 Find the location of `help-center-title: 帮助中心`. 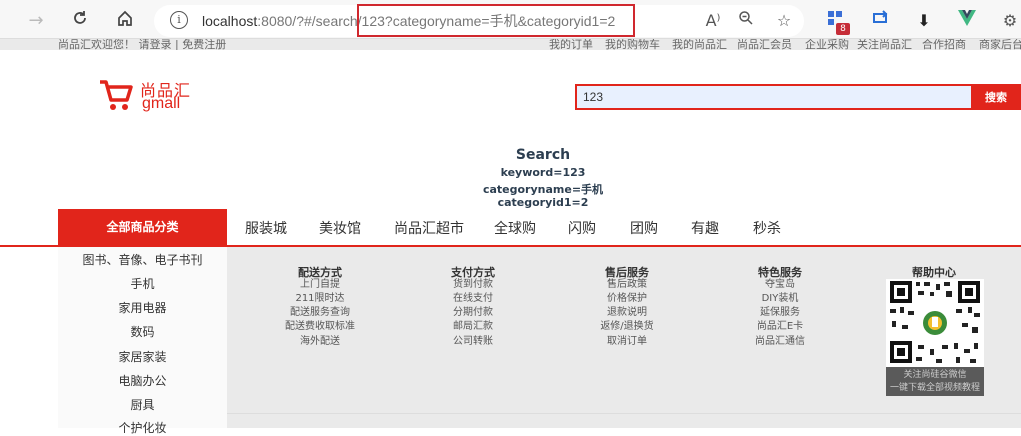

help-center-title: 帮助中心 is located at coordinates (934, 272).